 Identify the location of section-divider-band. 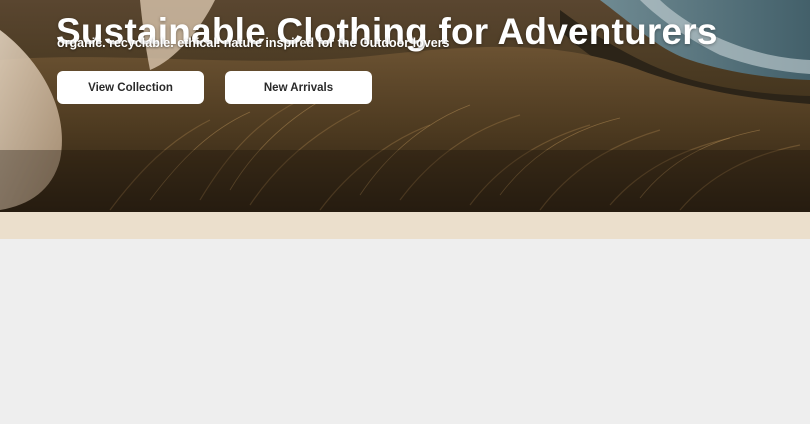
(405, 225).